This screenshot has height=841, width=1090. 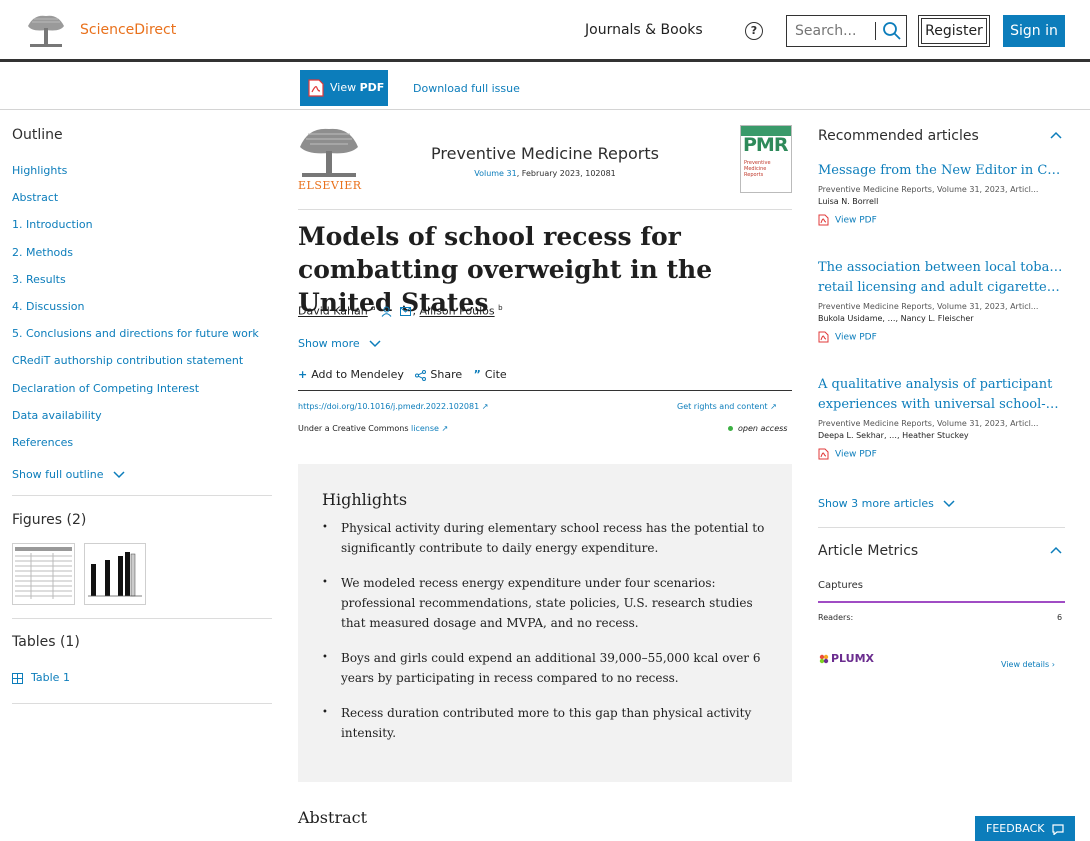 I want to click on show-more-label: Show more, so click(x=329, y=343).